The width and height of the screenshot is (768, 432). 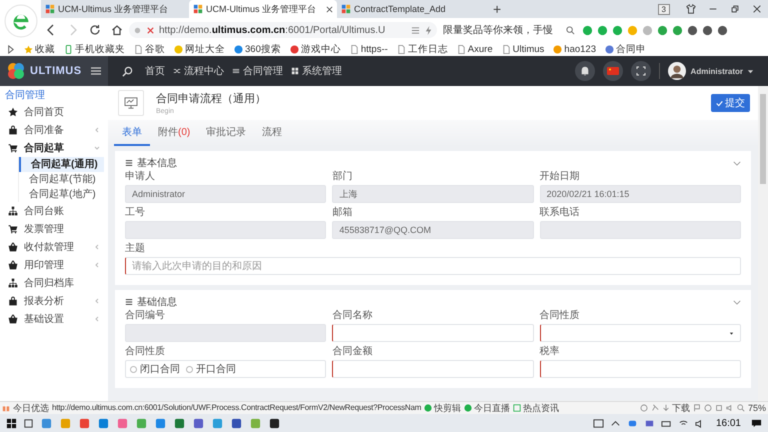 I want to click on close-tab-icon, so click(x=329, y=9).